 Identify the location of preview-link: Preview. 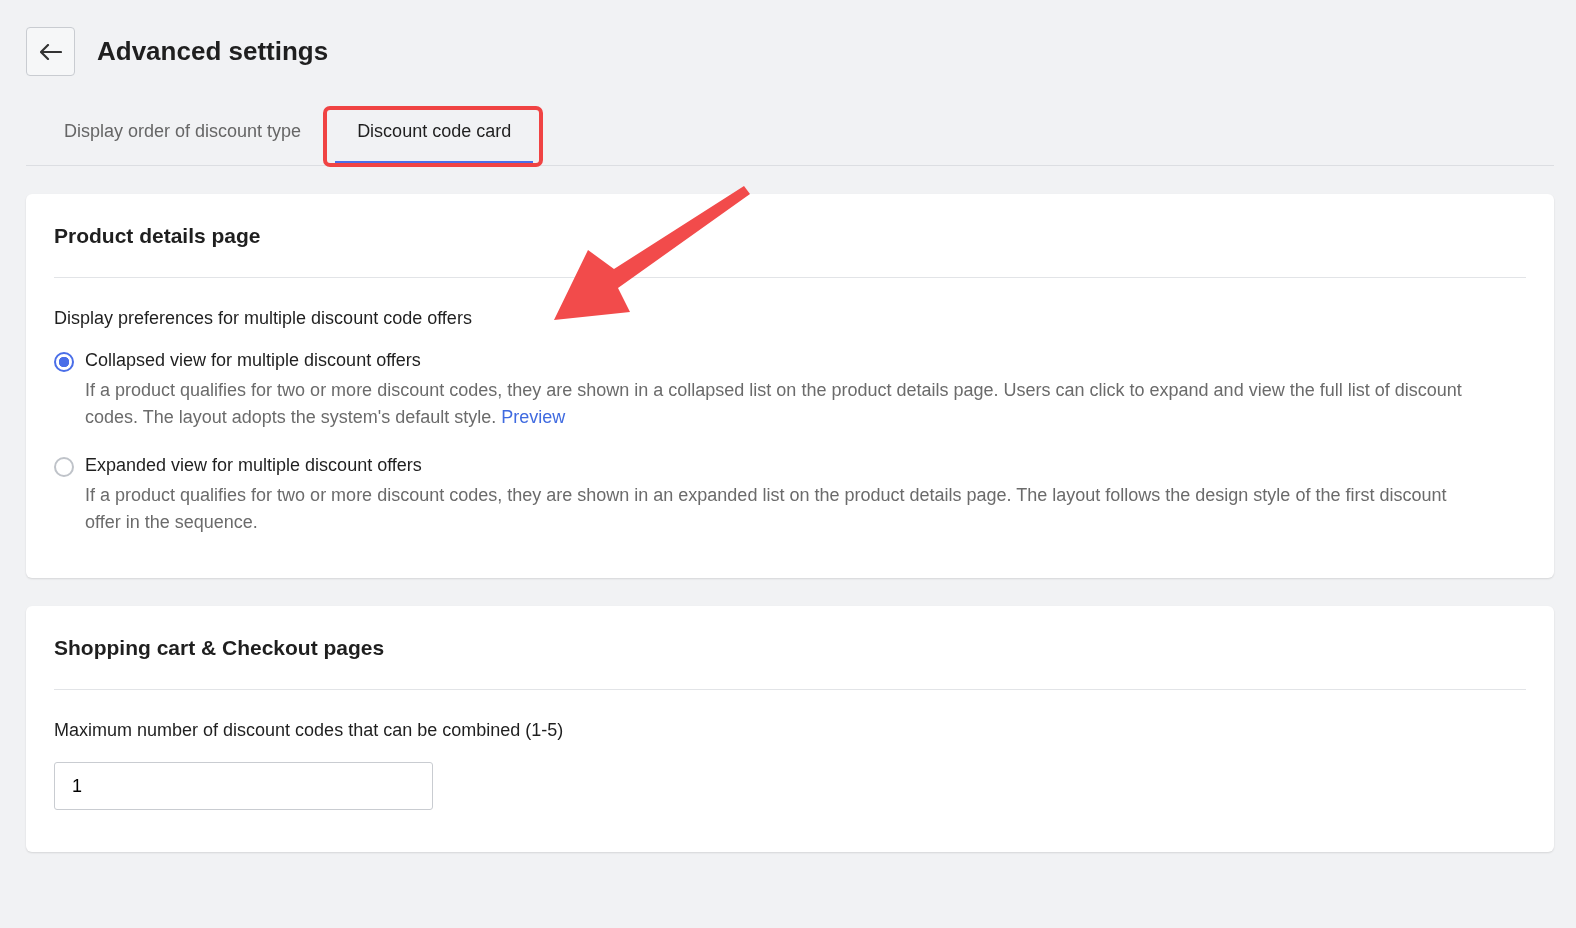
(533, 417).